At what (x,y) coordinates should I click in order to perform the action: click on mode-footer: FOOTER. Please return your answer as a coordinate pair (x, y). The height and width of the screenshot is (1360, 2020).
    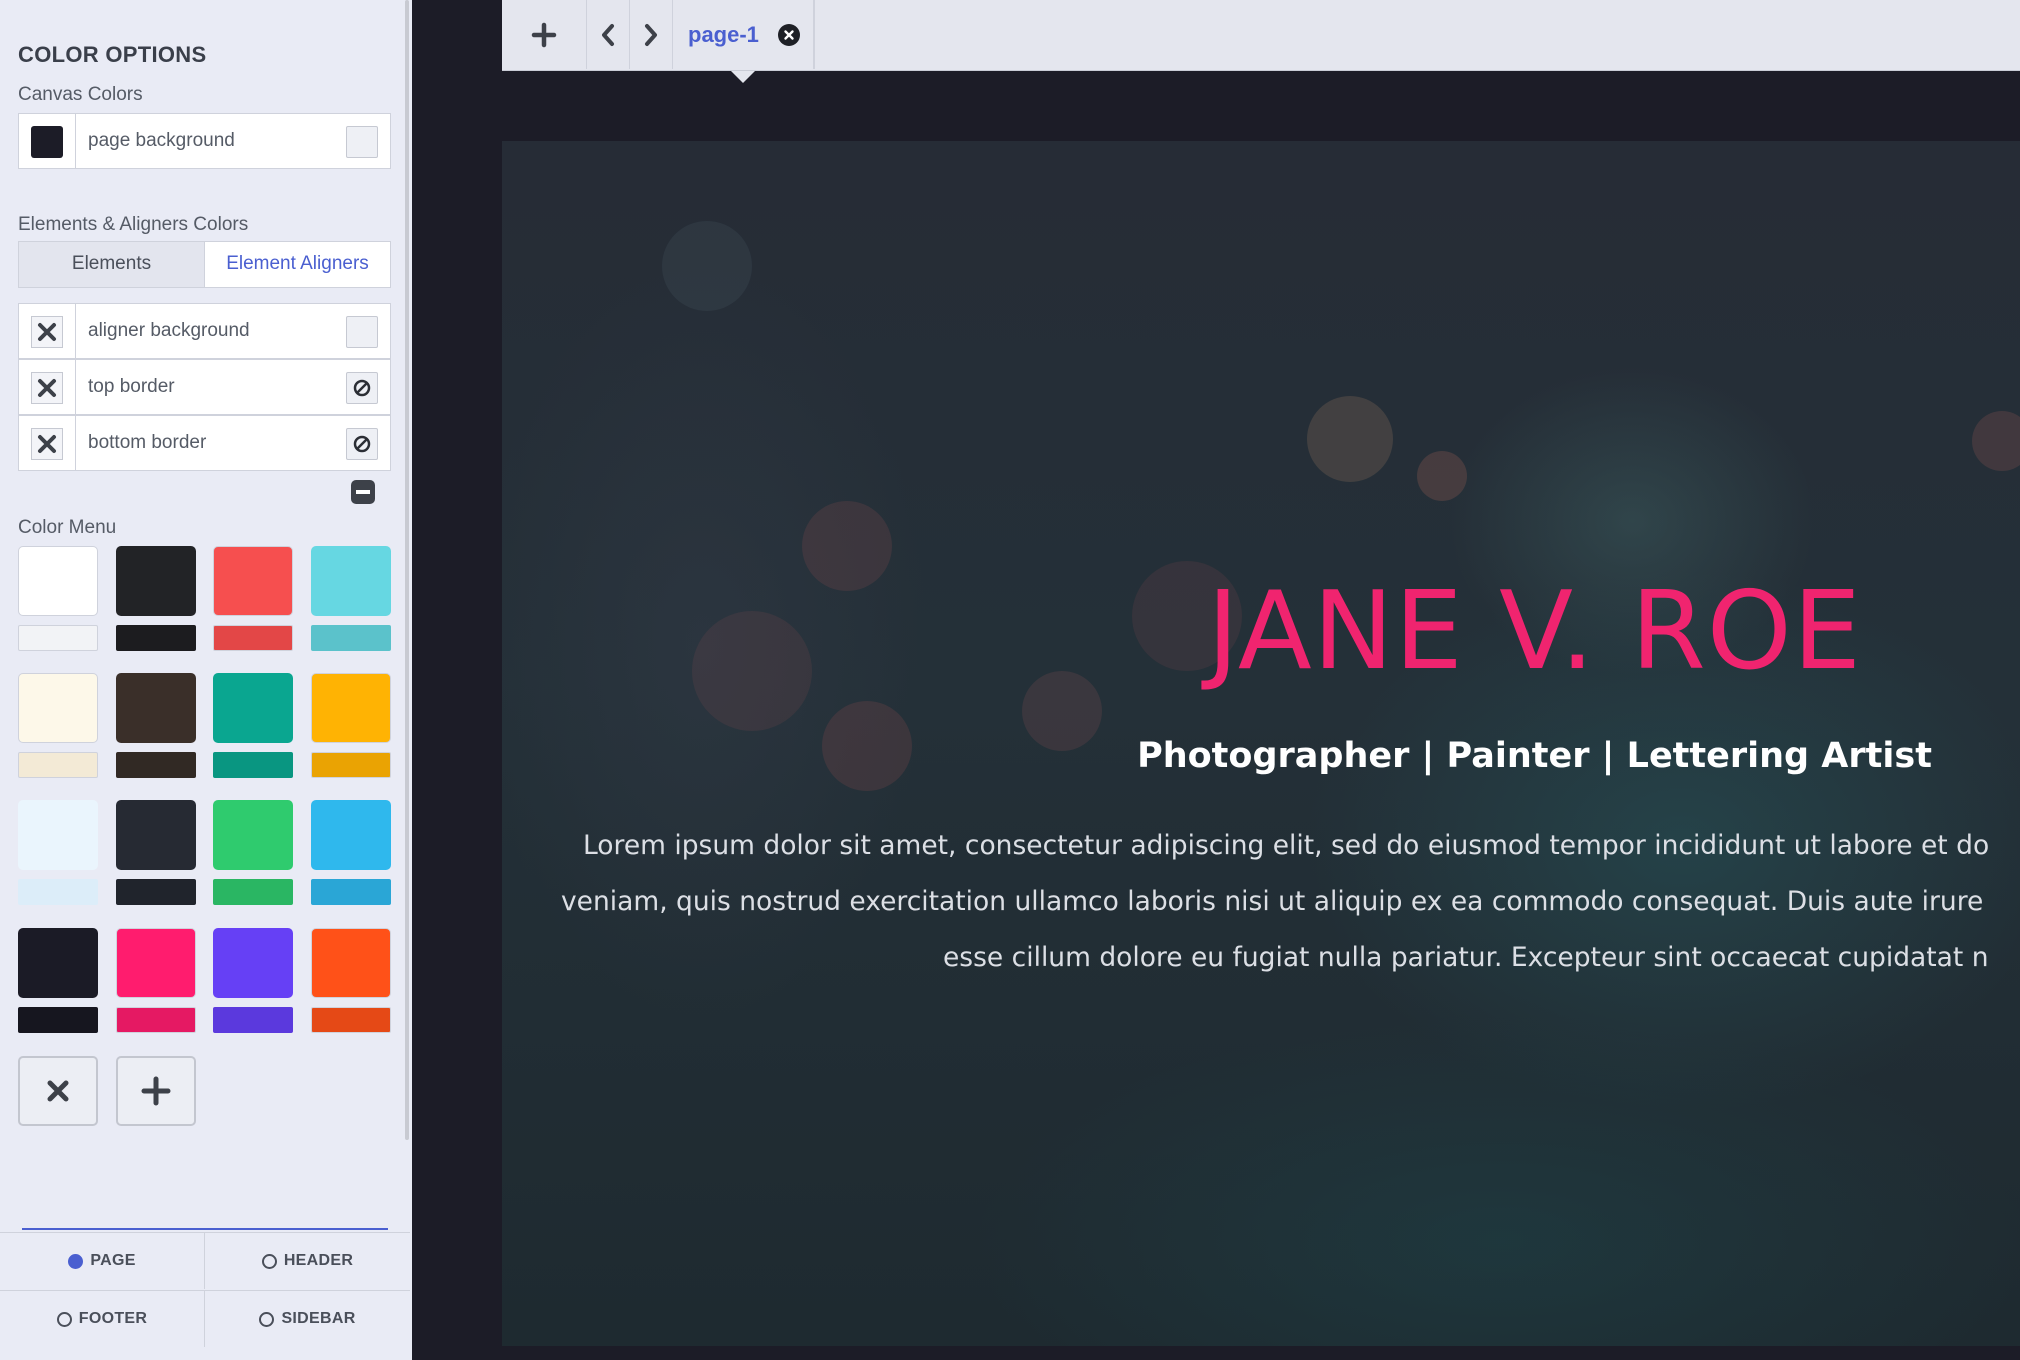
    Looking at the image, I should click on (102, 1318).